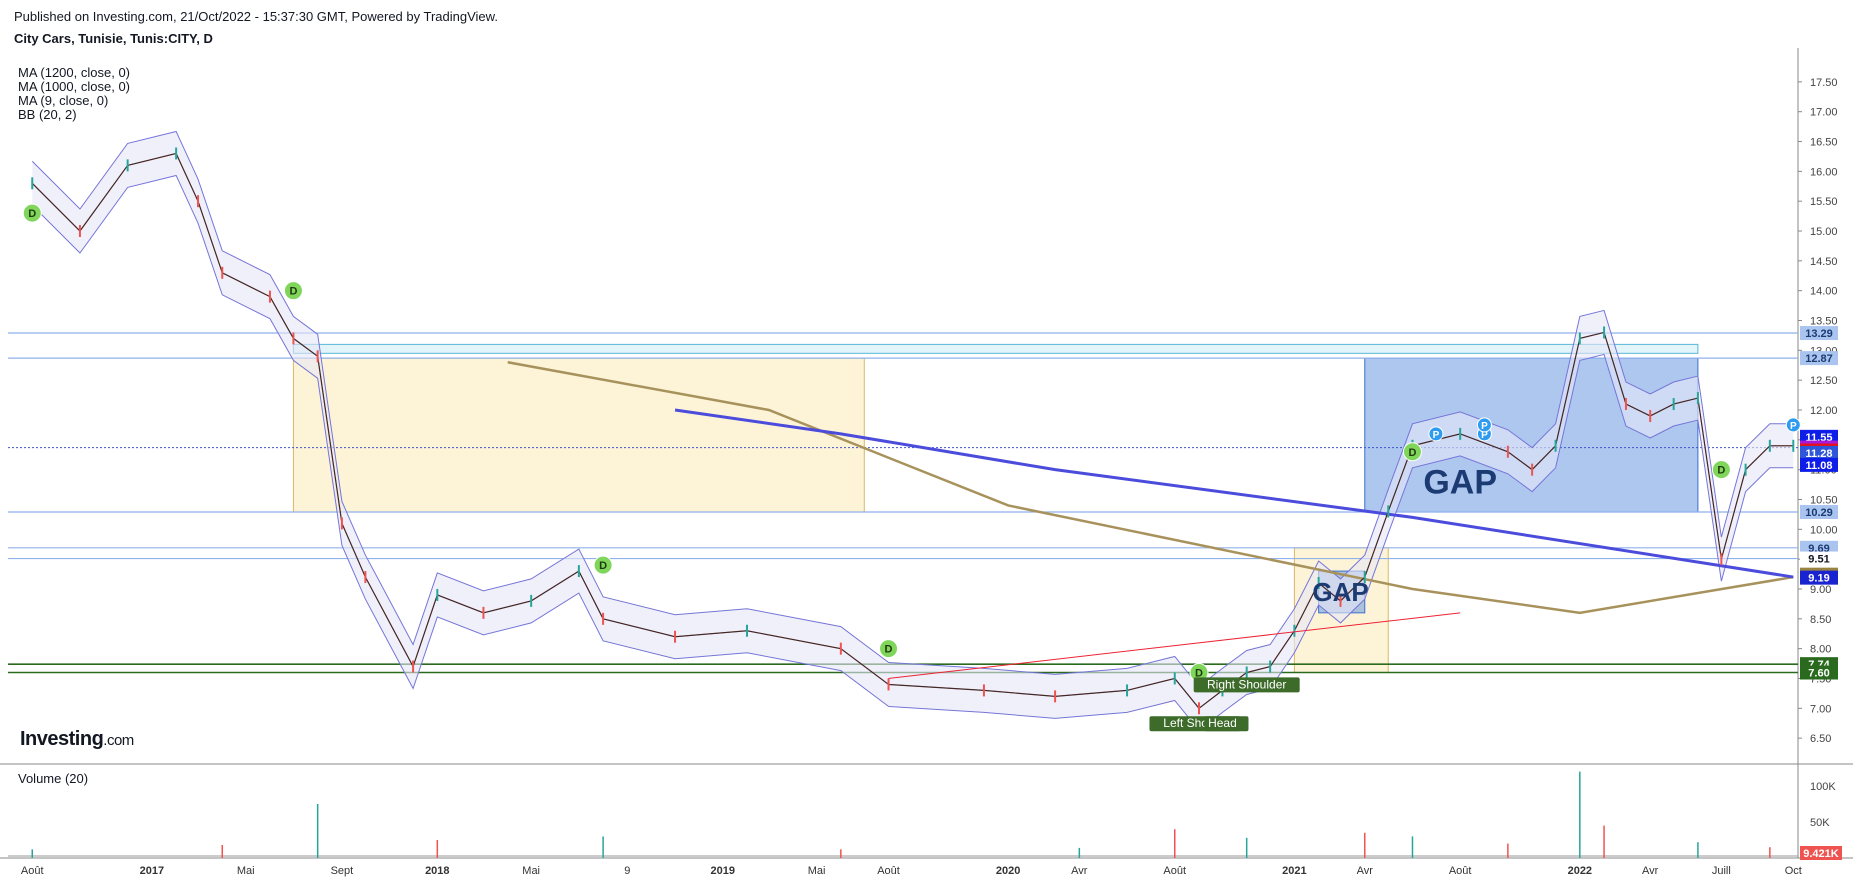  Describe the element at coordinates (1821, 854) in the screenshot. I see `volume-last-label: 9.421K` at that location.